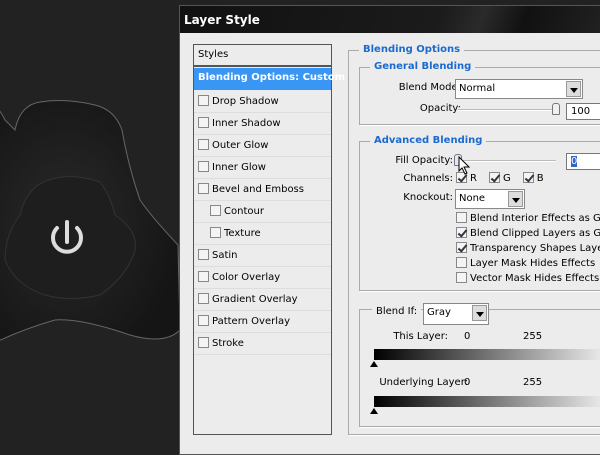 Image resolution: width=600 pixels, height=455 pixels. What do you see at coordinates (439, 312) in the screenshot?
I see `blend-if-value: Gray` at bounding box center [439, 312].